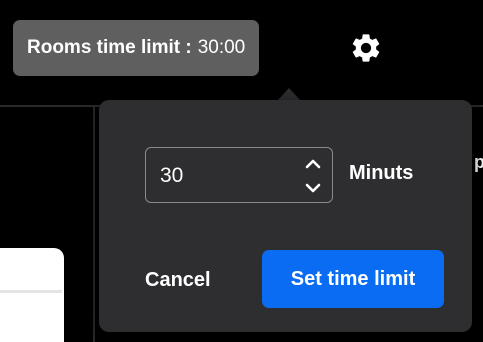 This screenshot has height=342, width=483. Describe the element at coordinates (366, 48) in the screenshot. I see `gear-icon` at that location.